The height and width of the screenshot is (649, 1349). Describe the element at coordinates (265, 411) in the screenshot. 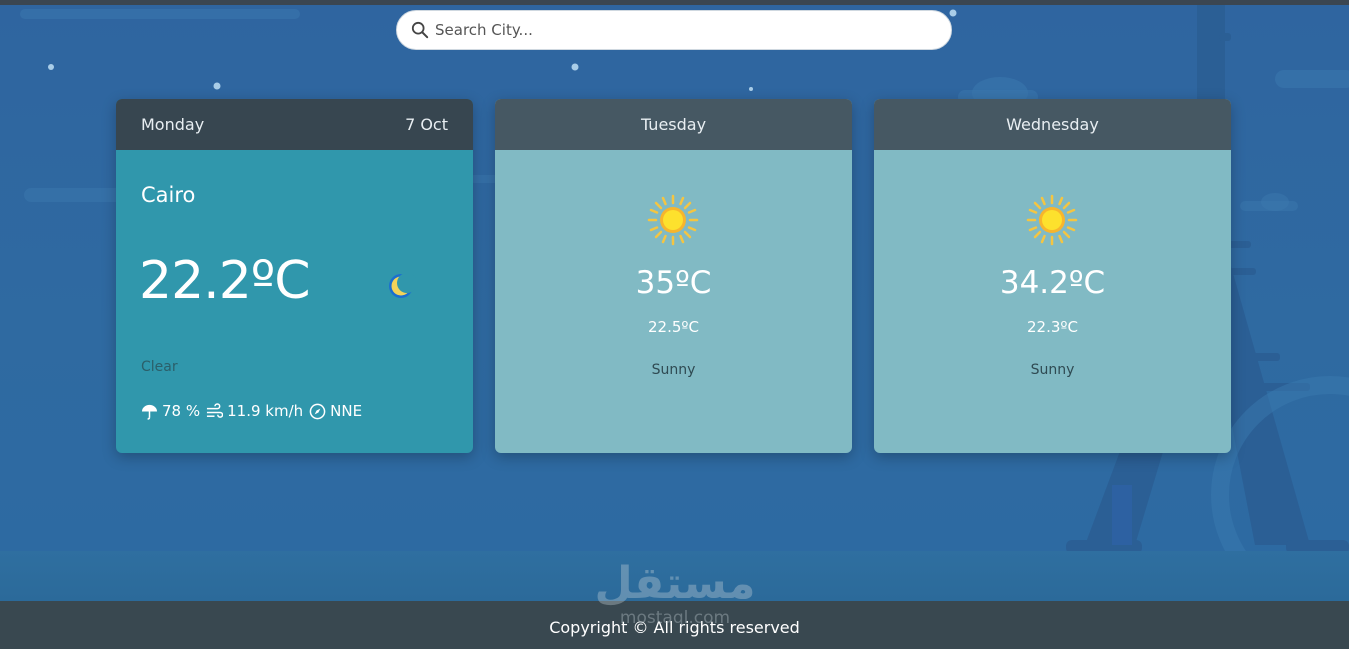

I see `wind-speed-value: 11.9 km/h` at that location.